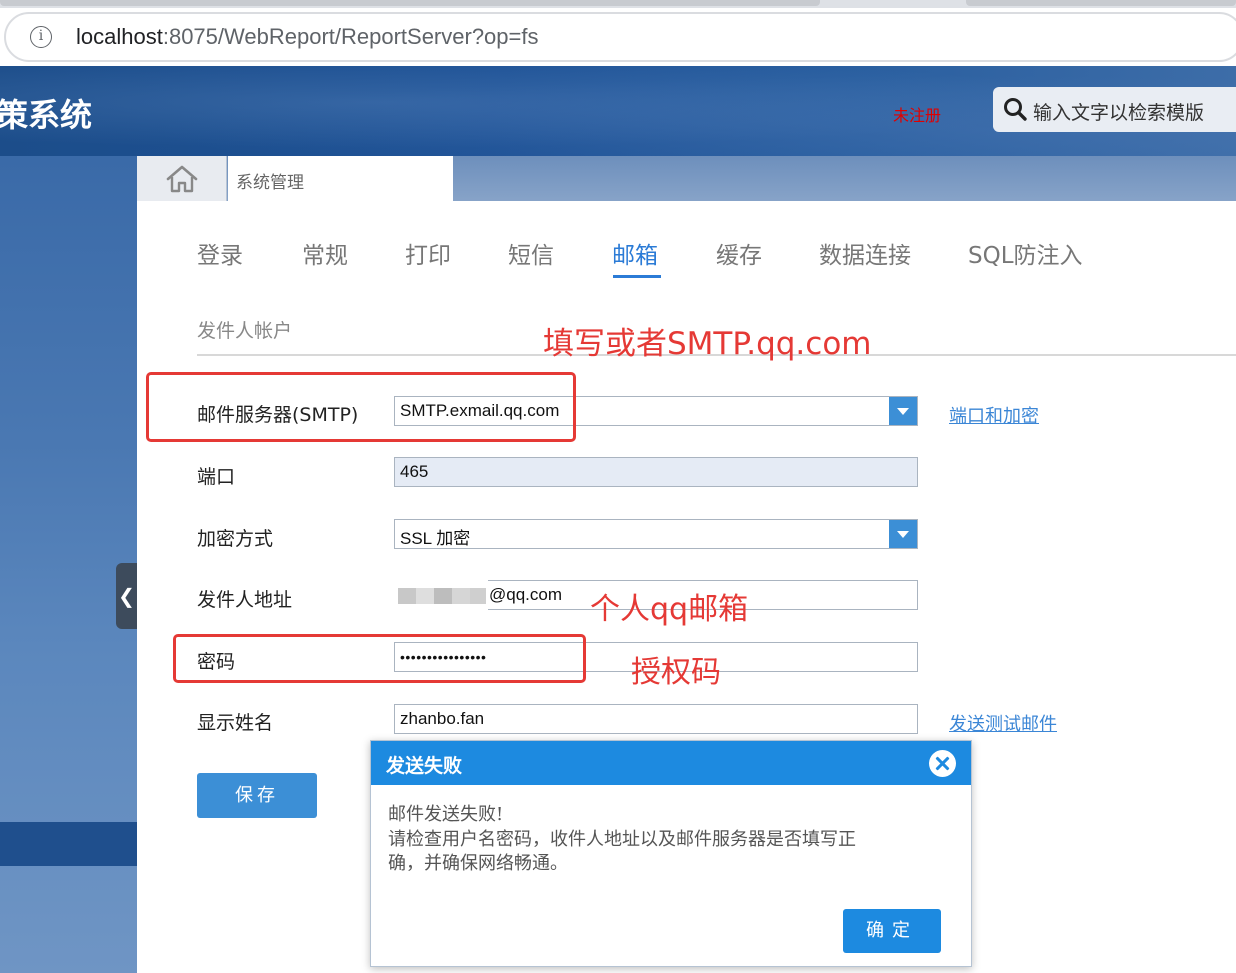 This screenshot has width=1236, height=973. Describe the element at coordinates (350, 36) in the screenshot. I see `url-path: :8075/WebReport/ReportServer?op=fs` at that location.